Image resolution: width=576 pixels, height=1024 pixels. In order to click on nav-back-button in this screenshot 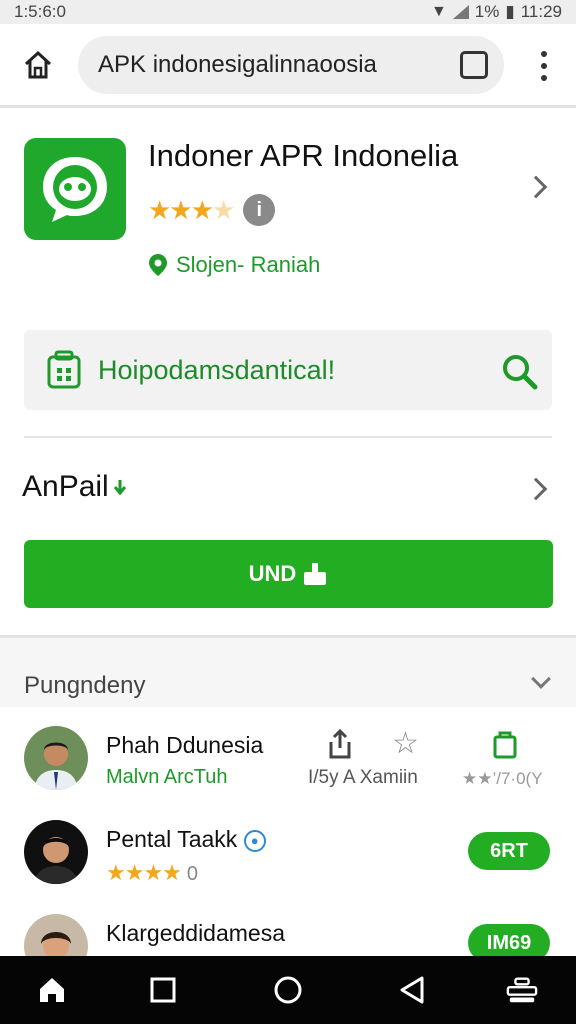, I will do `click(412, 990)`.